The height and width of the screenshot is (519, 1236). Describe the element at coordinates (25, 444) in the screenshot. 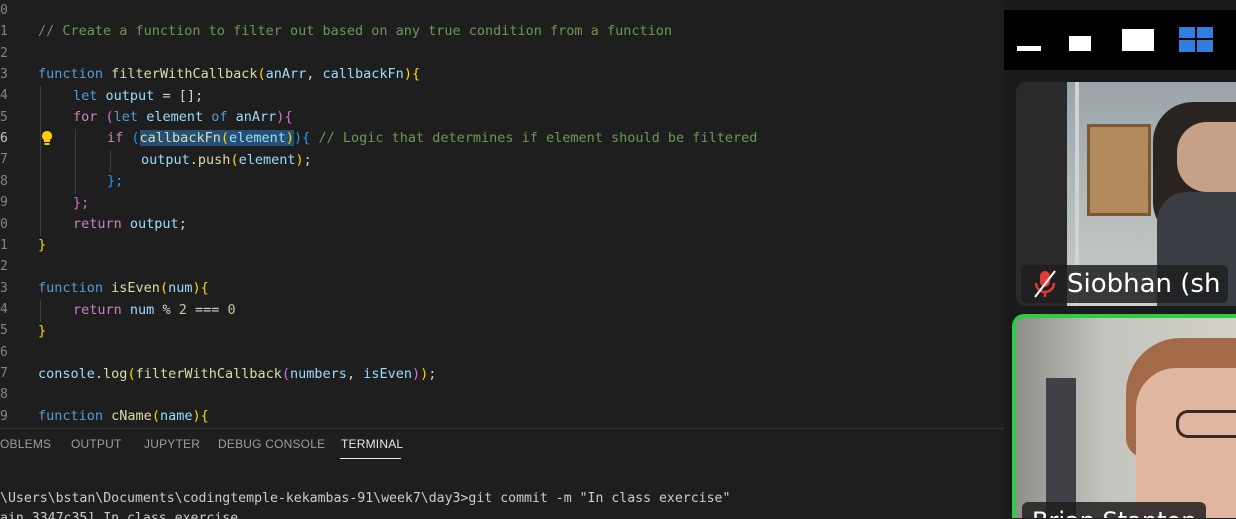

I see `tab-problems: OBLEMS` at that location.